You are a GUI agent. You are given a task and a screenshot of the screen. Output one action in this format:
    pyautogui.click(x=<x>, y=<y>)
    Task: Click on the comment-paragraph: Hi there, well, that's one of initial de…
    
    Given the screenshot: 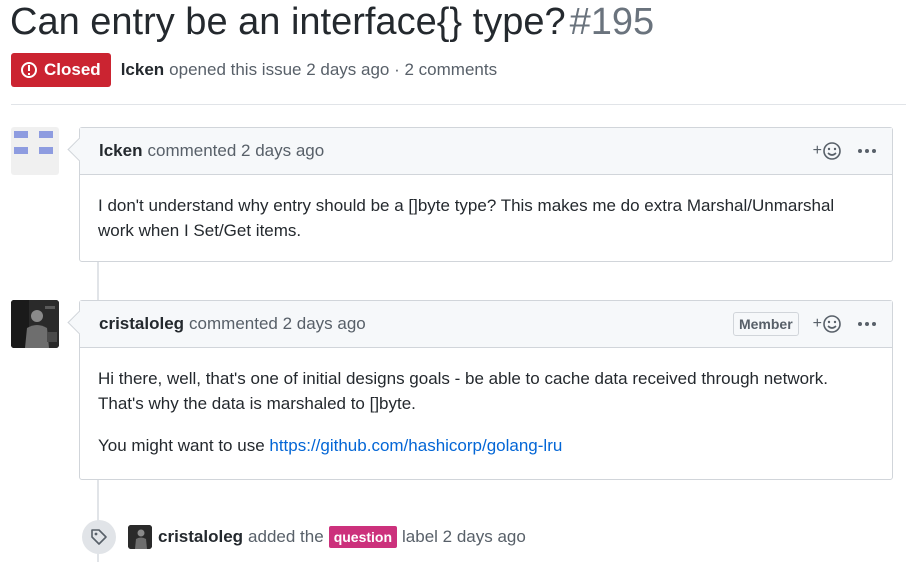 What is the action you would take?
    pyautogui.click(x=463, y=391)
    